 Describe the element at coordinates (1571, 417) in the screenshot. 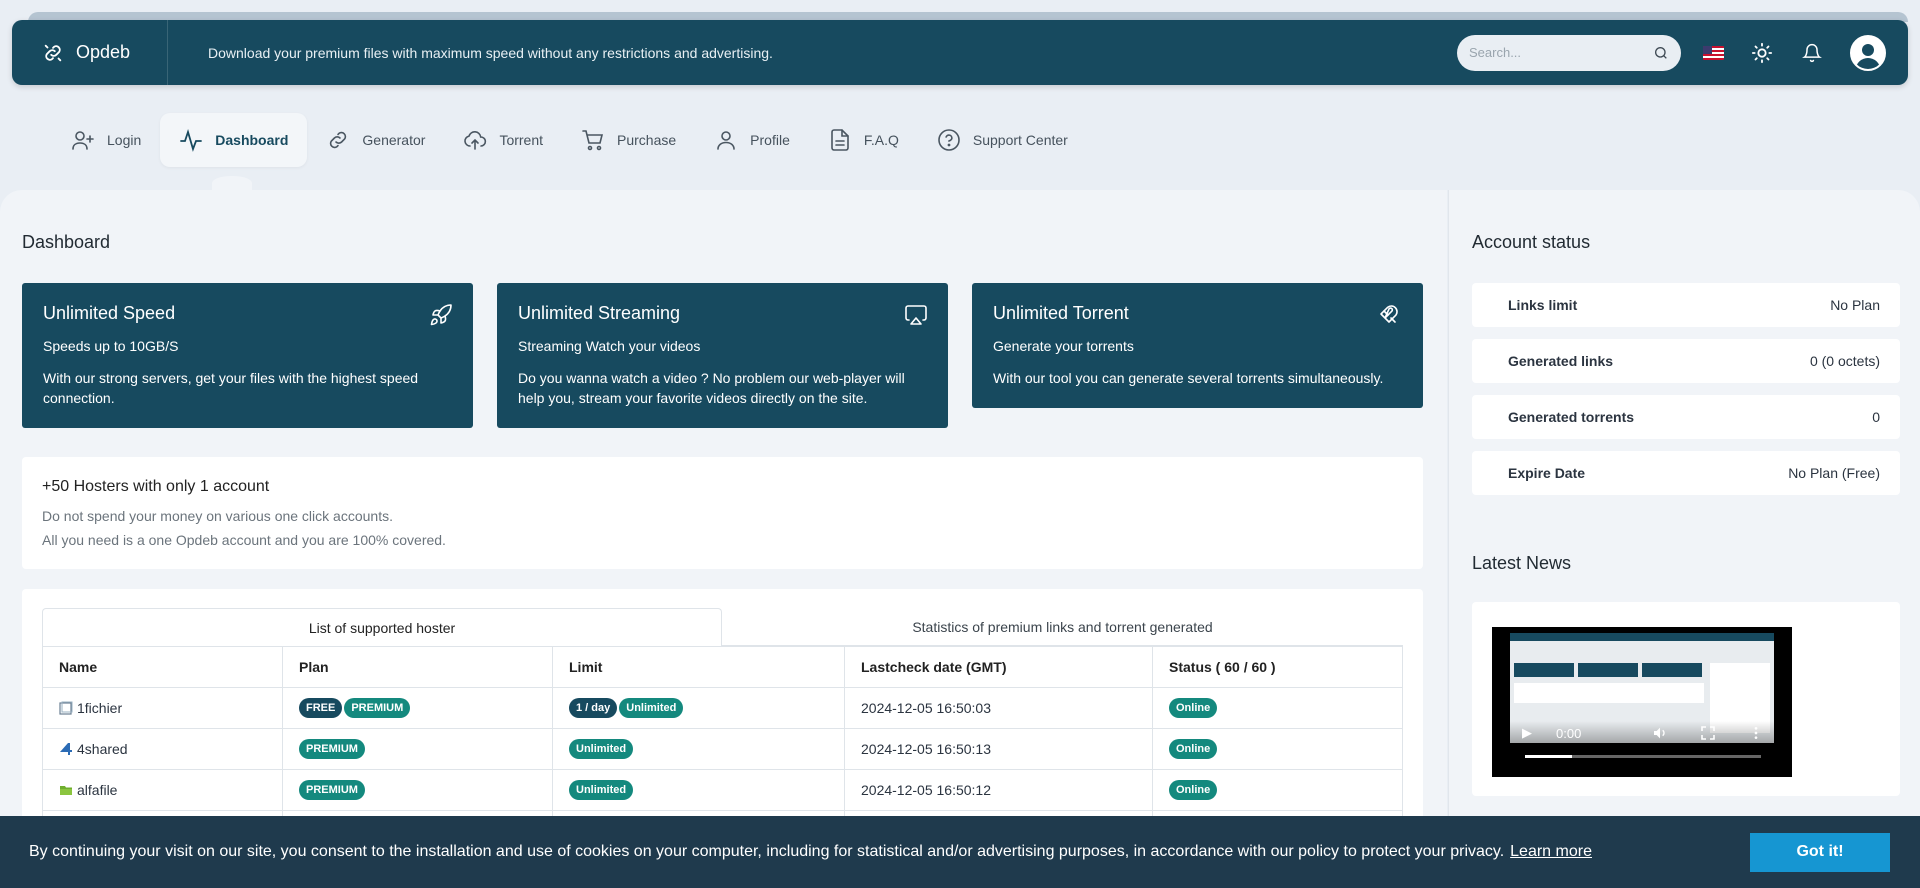

I see `account-item-label: Generated torrents` at that location.